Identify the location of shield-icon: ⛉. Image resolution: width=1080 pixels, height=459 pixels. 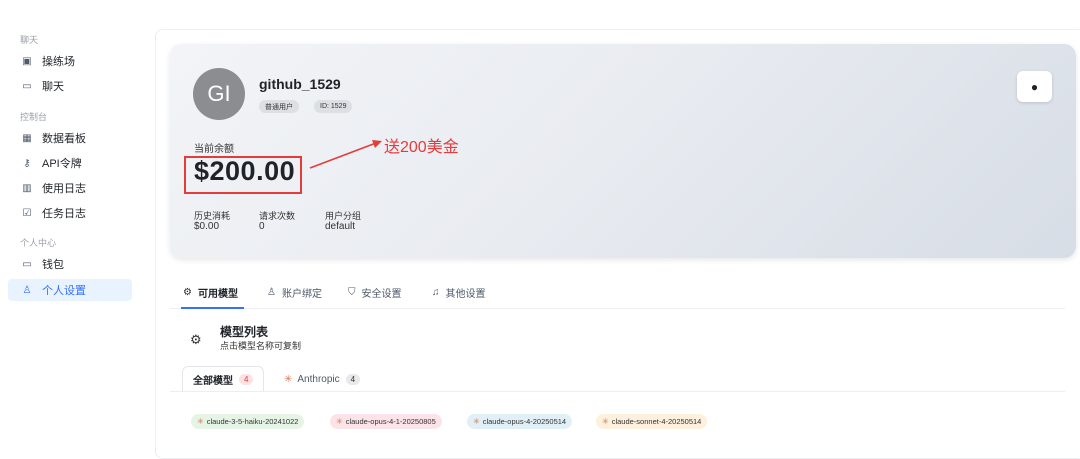
(352, 292).